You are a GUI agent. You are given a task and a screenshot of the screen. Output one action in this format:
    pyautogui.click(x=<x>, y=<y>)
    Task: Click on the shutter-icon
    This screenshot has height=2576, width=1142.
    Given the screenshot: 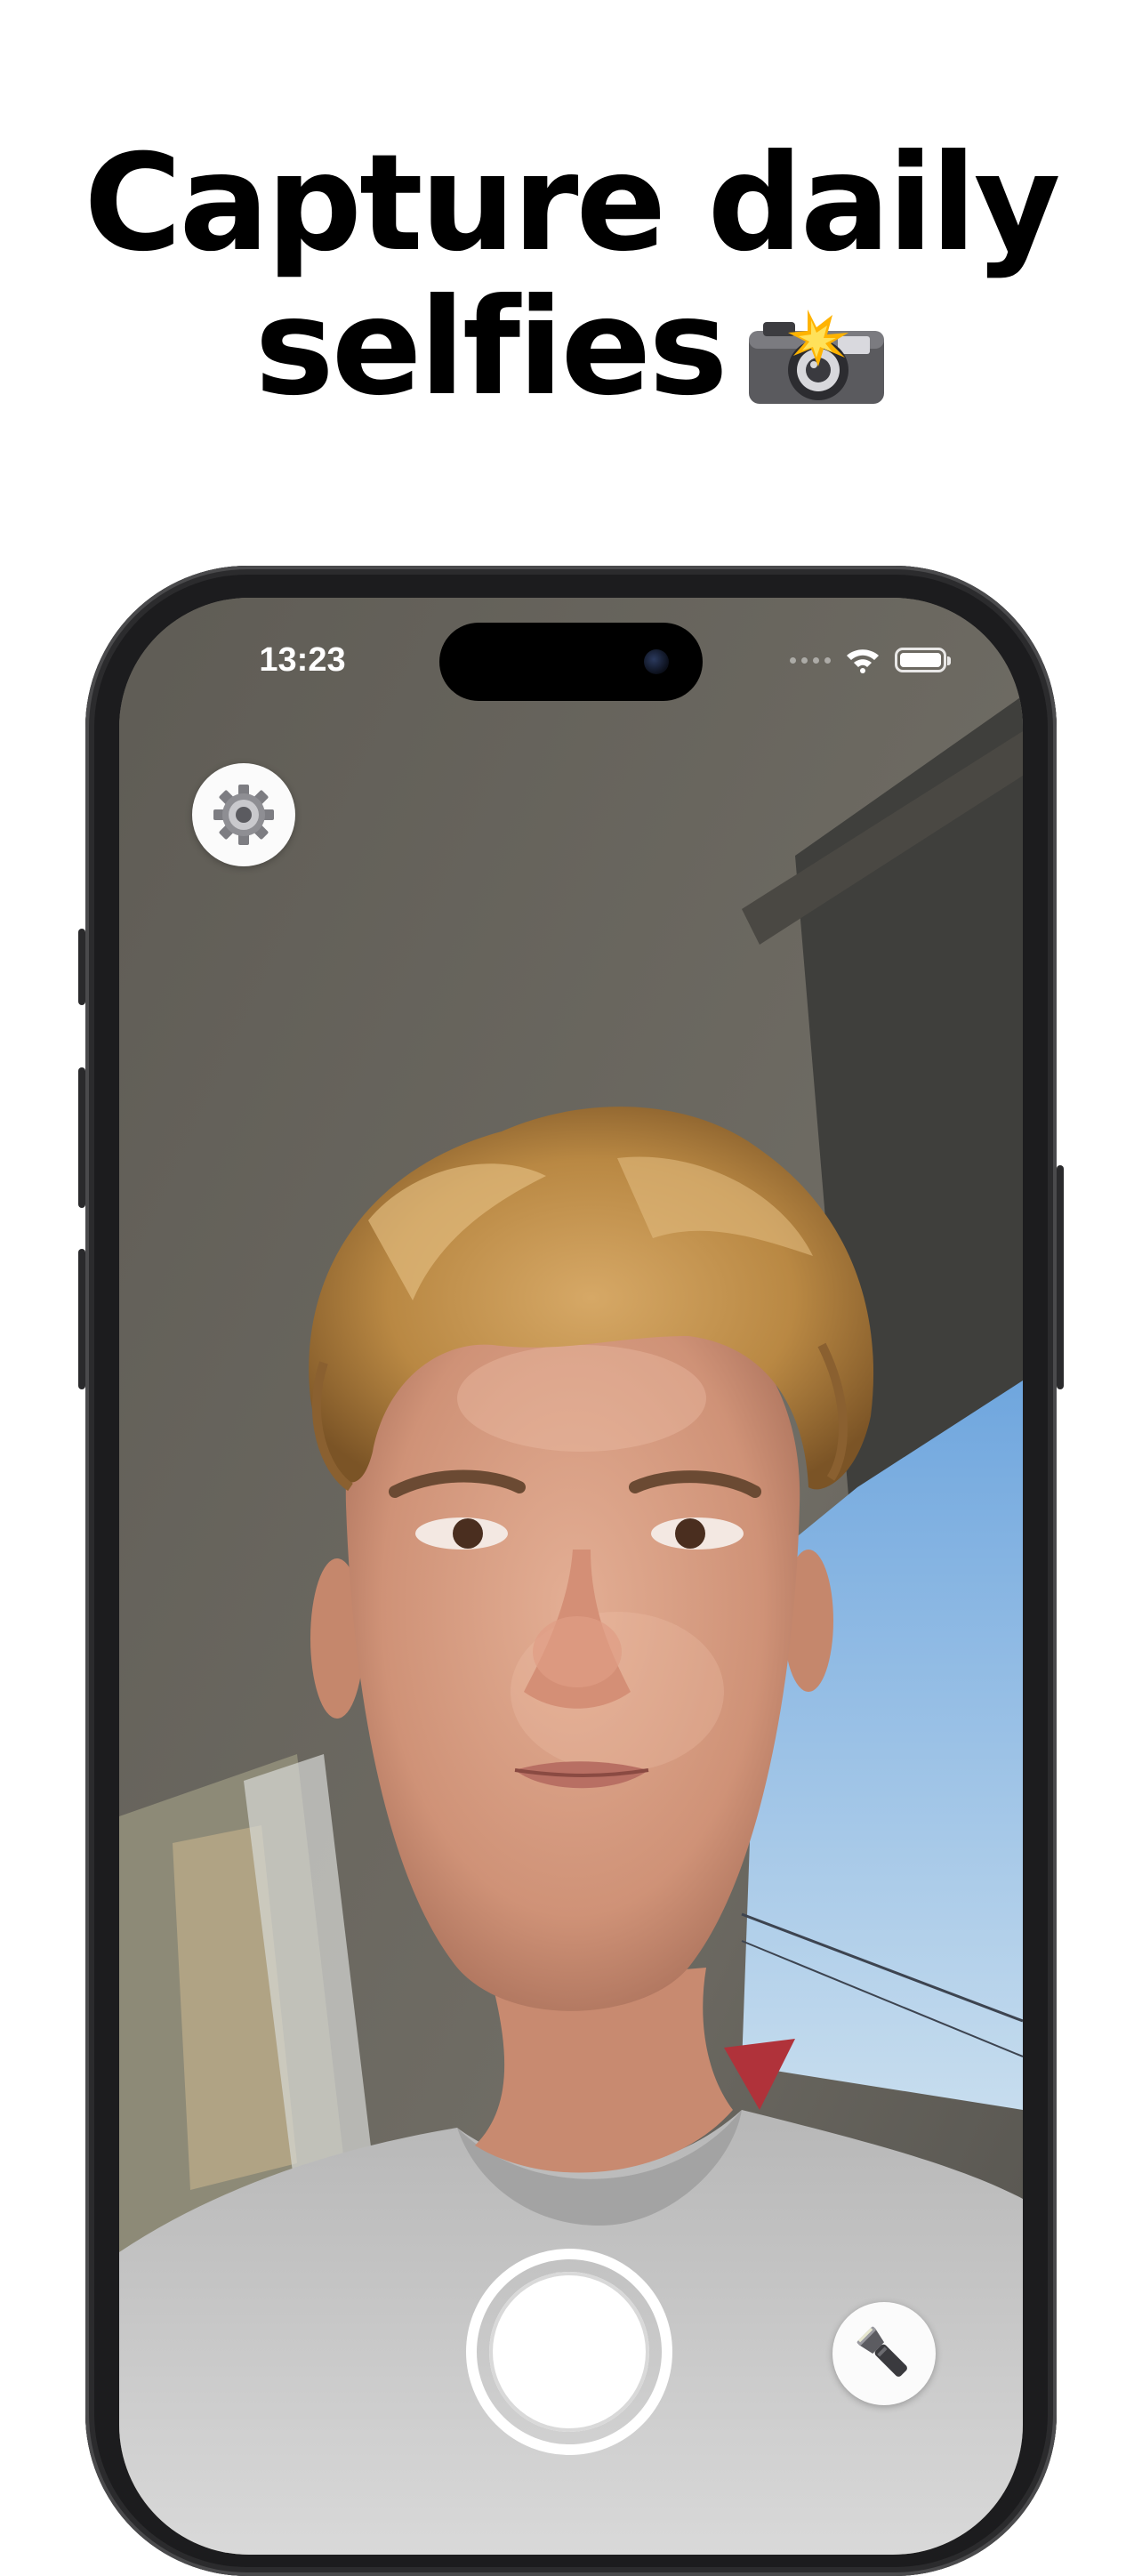 What is the action you would take?
    pyautogui.click(x=569, y=2352)
    